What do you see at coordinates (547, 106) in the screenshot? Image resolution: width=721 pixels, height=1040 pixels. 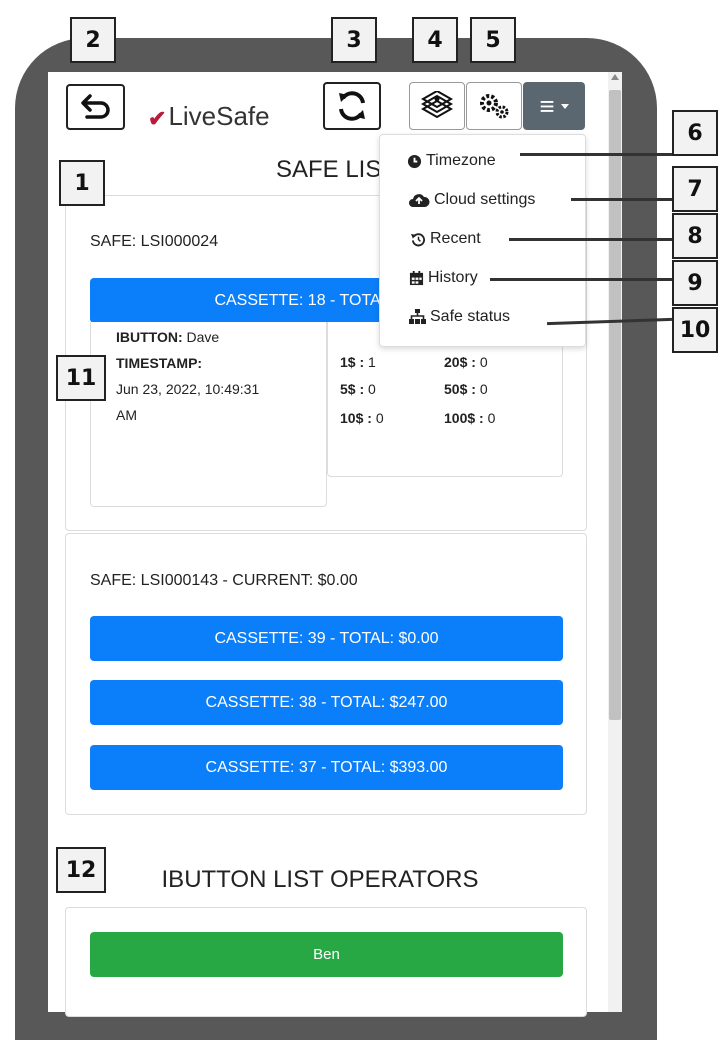 I see `hamburger-icon: ≡` at bounding box center [547, 106].